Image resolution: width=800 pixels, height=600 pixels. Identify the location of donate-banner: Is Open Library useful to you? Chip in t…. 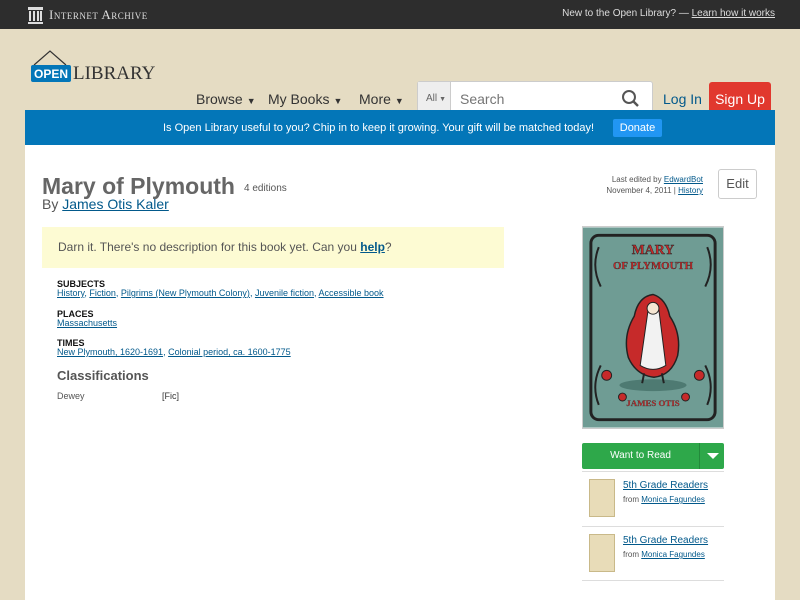
(400, 127).